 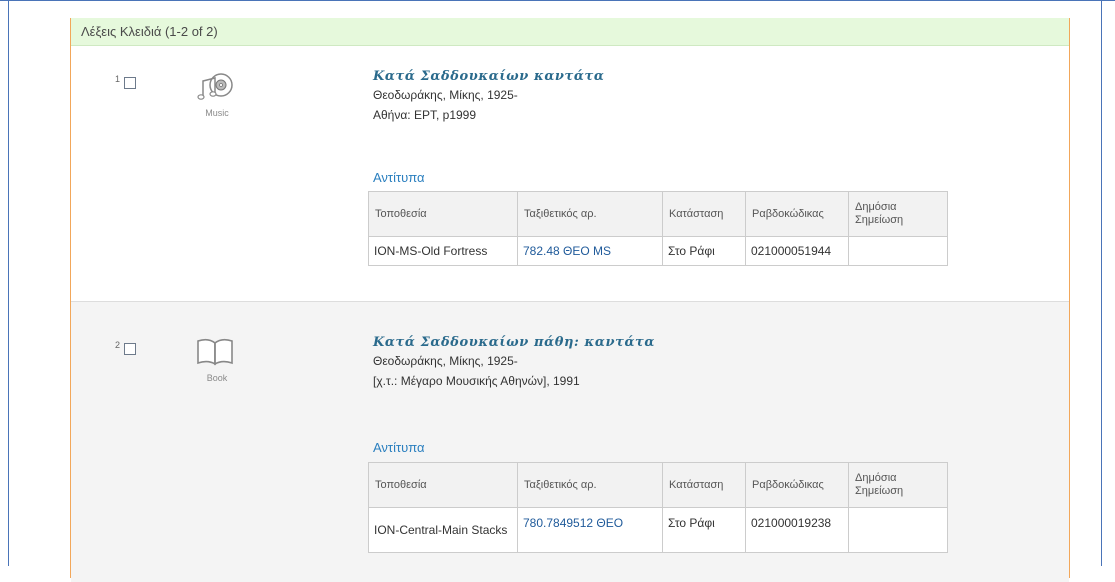 What do you see at coordinates (443, 251) in the screenshot?
I see `holding-location: ION-MS-Old Fortress` at bounding box center [443, 251].